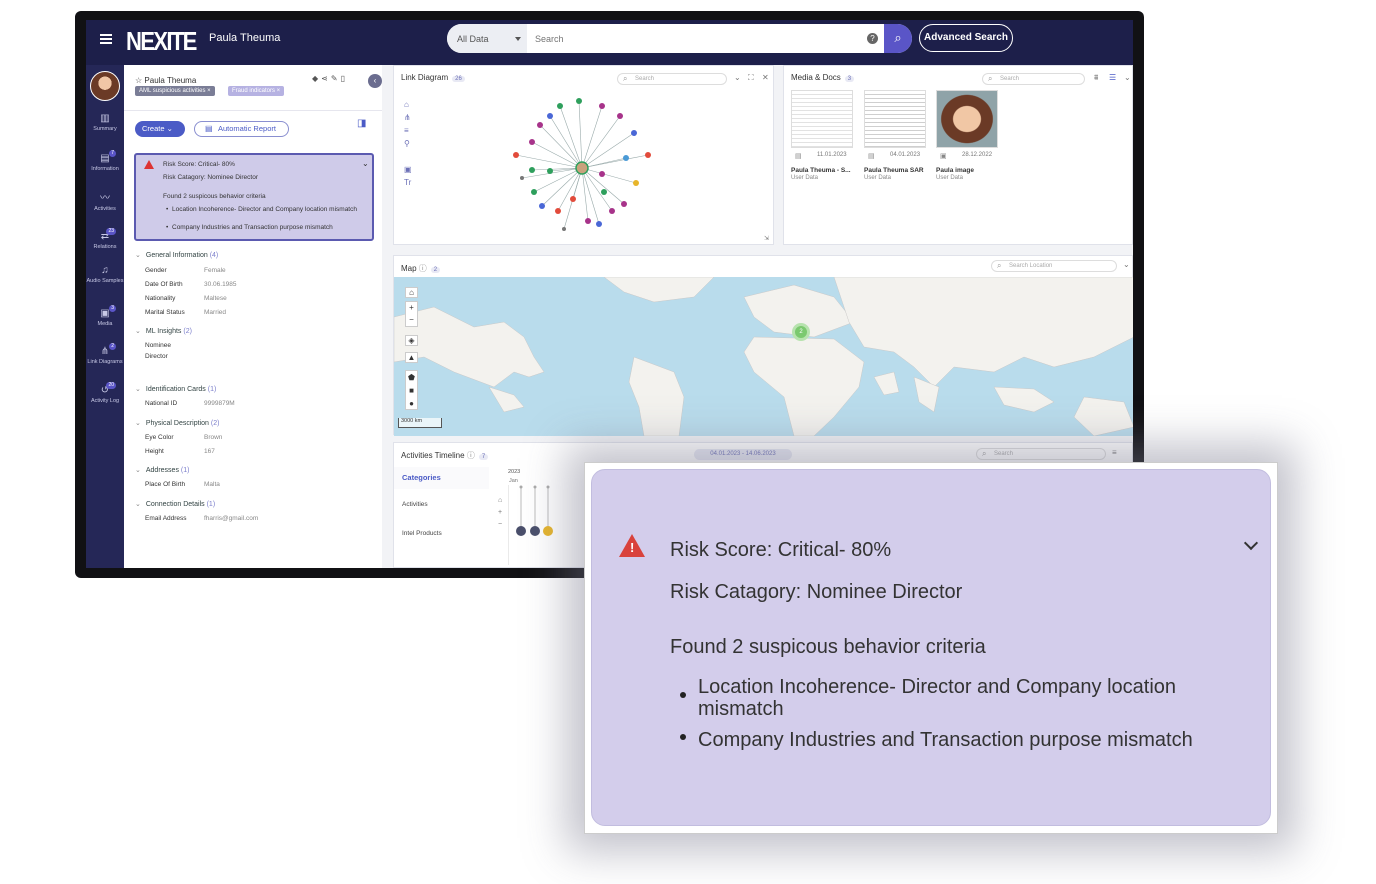  Describe the element at coordinates (407, 117) in the screenshot. I see `hierarchy-icon: ⋔` at that location.